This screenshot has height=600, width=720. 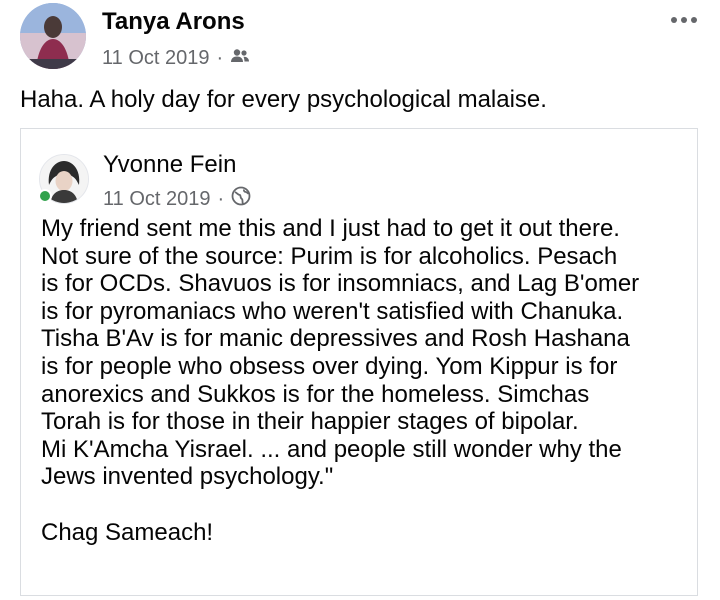 I want to click on more-options-button, so click(x=684, y=20).